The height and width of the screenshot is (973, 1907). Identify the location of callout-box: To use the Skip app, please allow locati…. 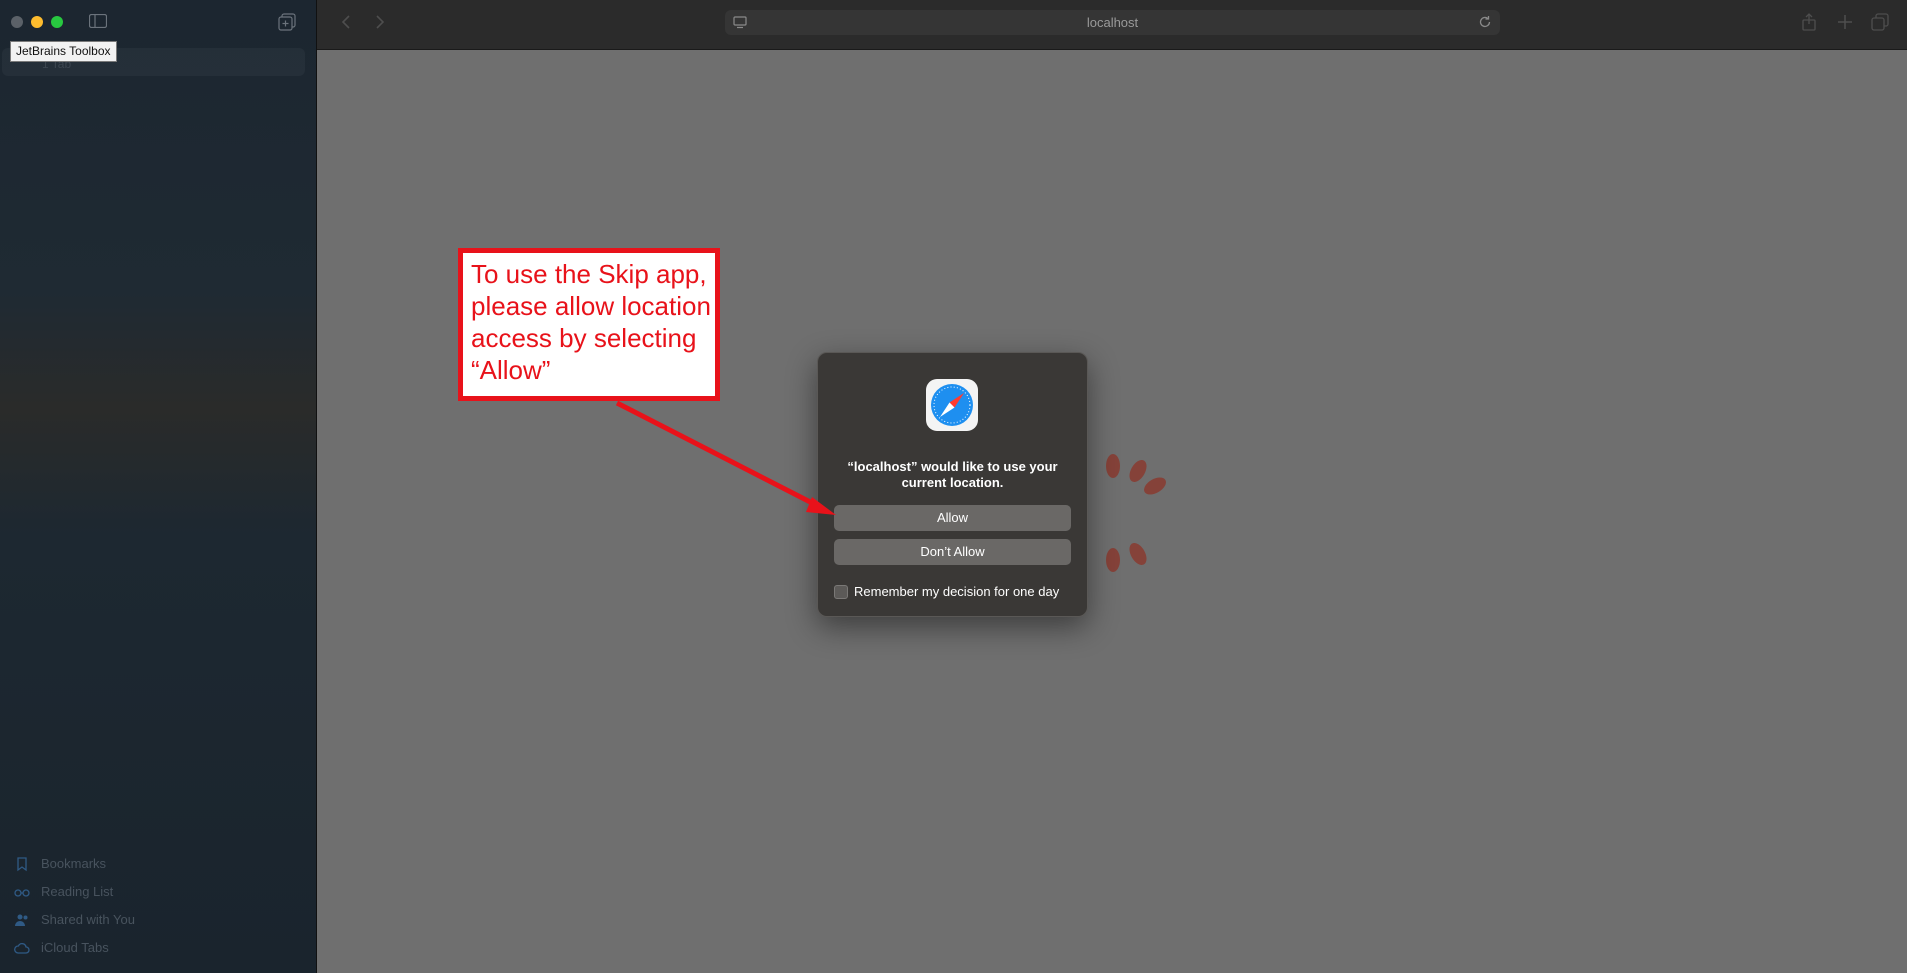
(589, 324).